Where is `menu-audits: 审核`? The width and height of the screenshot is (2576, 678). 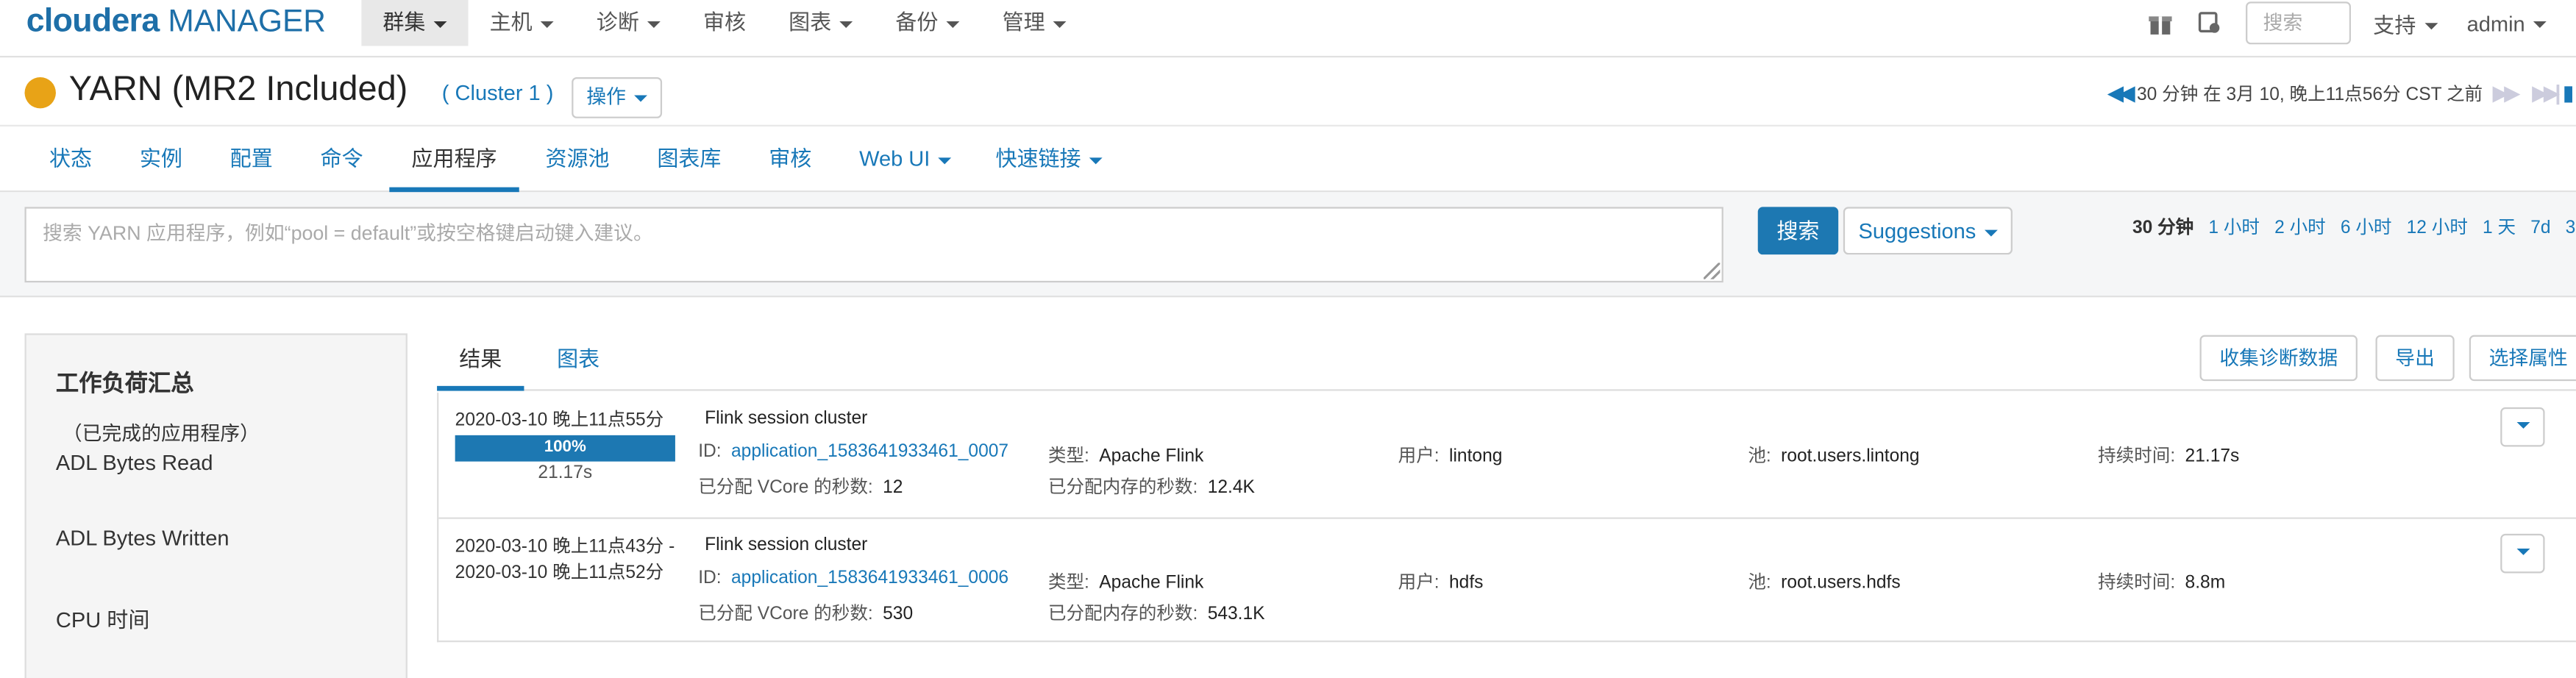
menu-audits: 审核 is located at coordinates (724, 23).